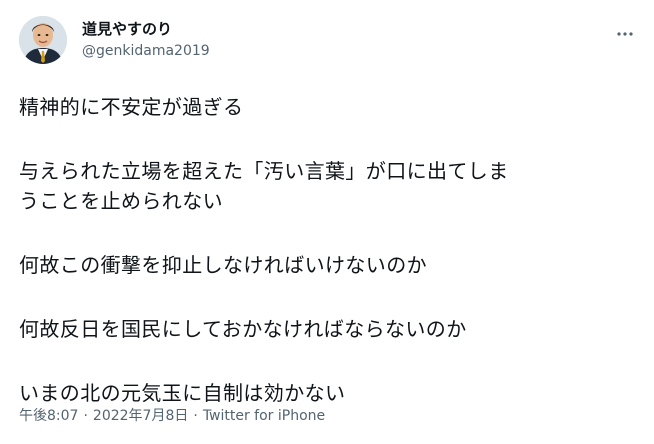 The image size is (654, 444). I want to click on user-handle: @genkidama2019, so click(146, 51).